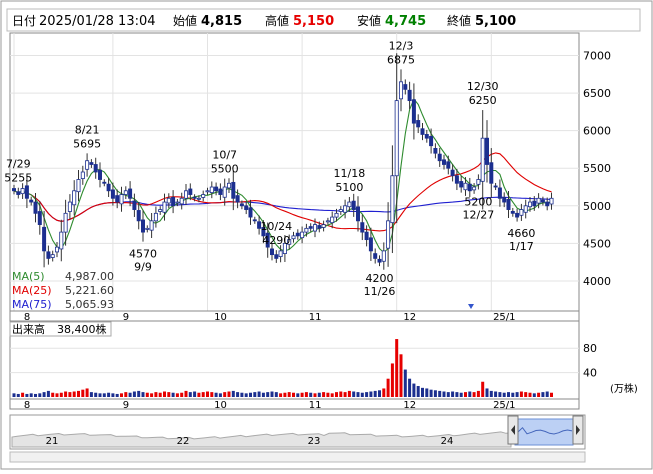 The image size is (653, 474). Describe the element at coordinates (597, 243) in the screenshot. I see `price-tick-label: 4500` at that location.